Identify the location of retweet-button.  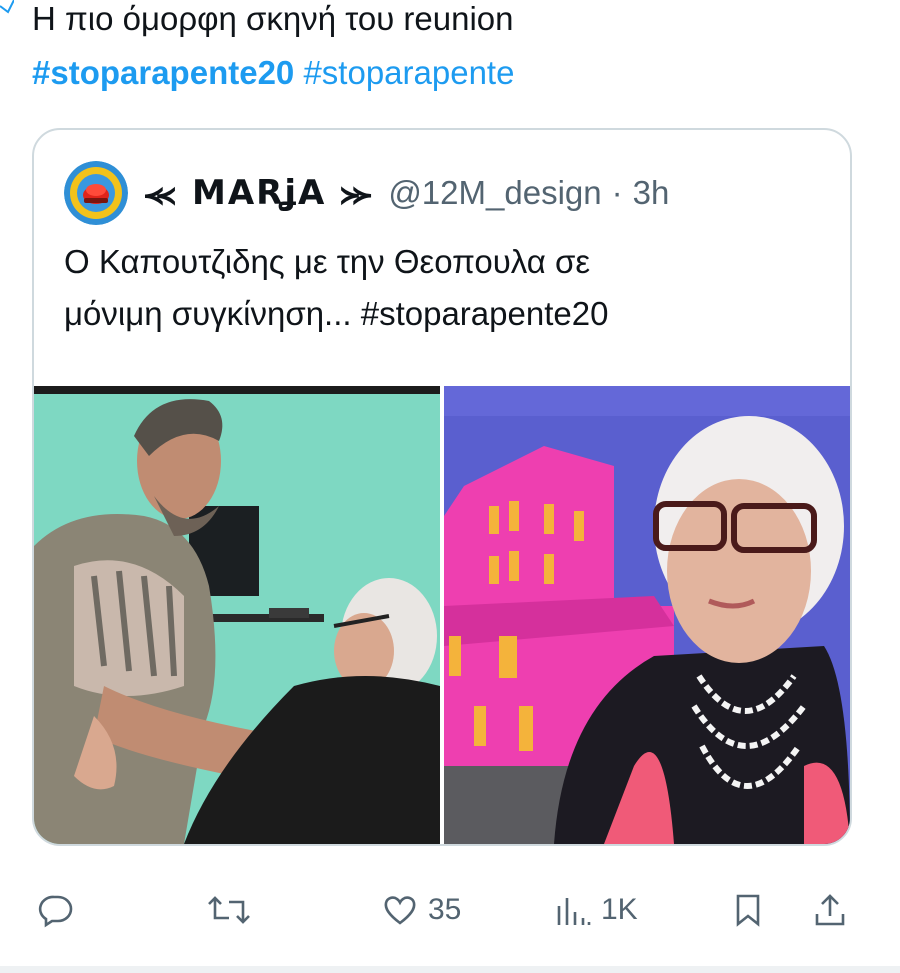
(229, 910).